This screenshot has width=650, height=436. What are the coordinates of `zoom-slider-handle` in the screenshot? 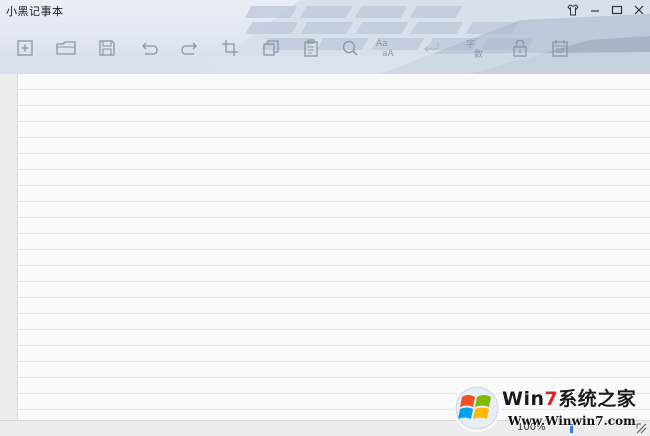 It's located at (571, 428).